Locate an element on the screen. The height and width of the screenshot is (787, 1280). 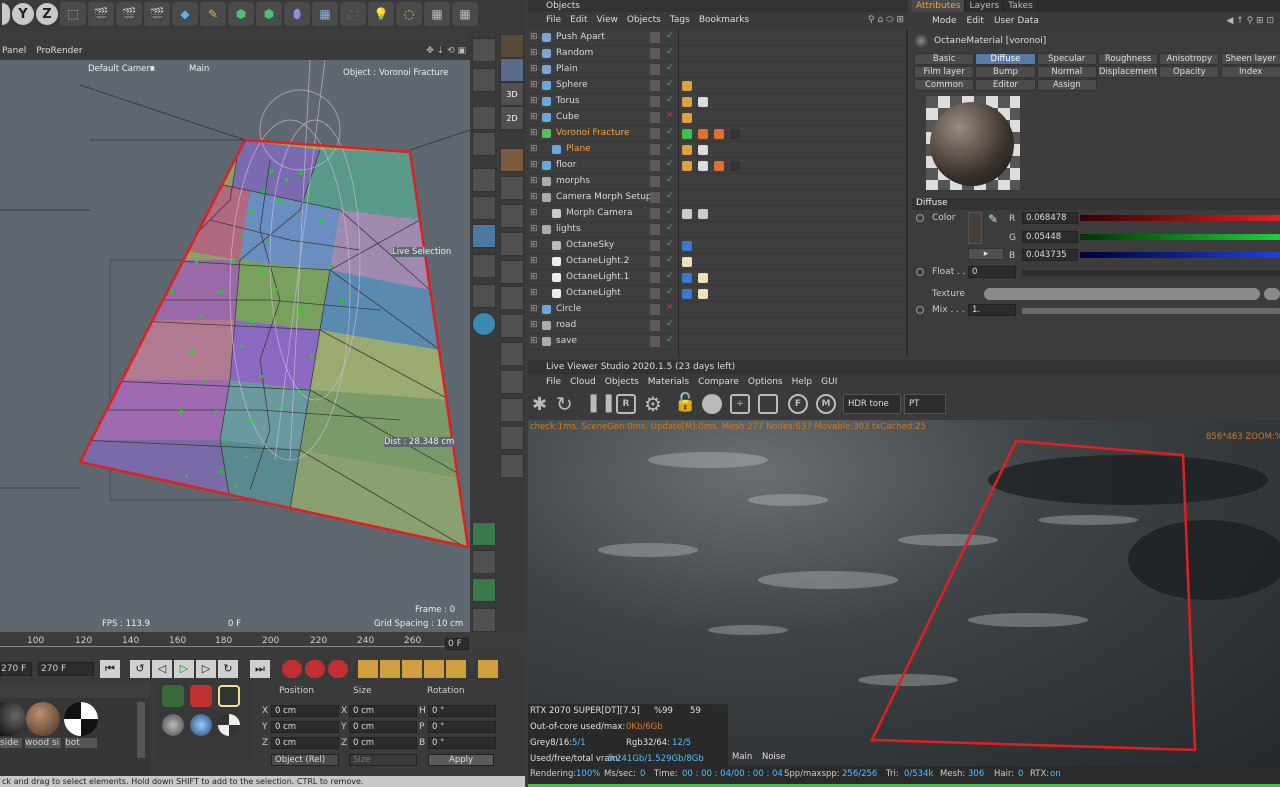
position-z-field: 0 cm is located at coordinates (305, 743).